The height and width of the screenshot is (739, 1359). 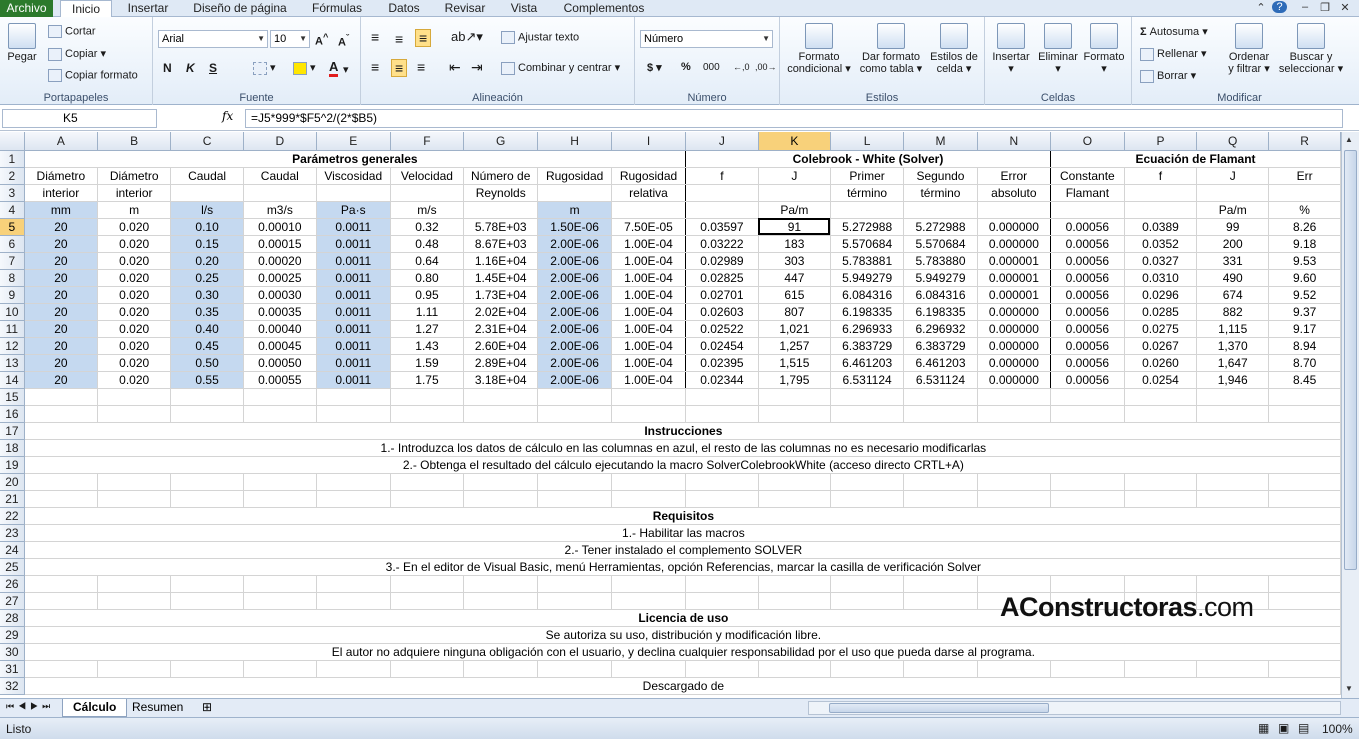 I want to click on row-header: 11, so click(x=12, y=329).